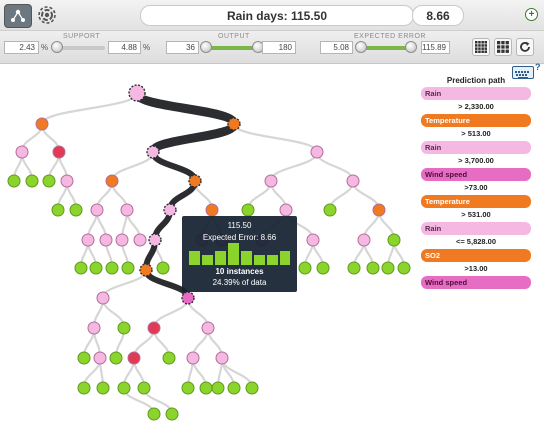 This screenshot has width=544, height=425. Describe the element at coordinates (18, 16) in the screenshot. I see `tree-view-button` at that location.